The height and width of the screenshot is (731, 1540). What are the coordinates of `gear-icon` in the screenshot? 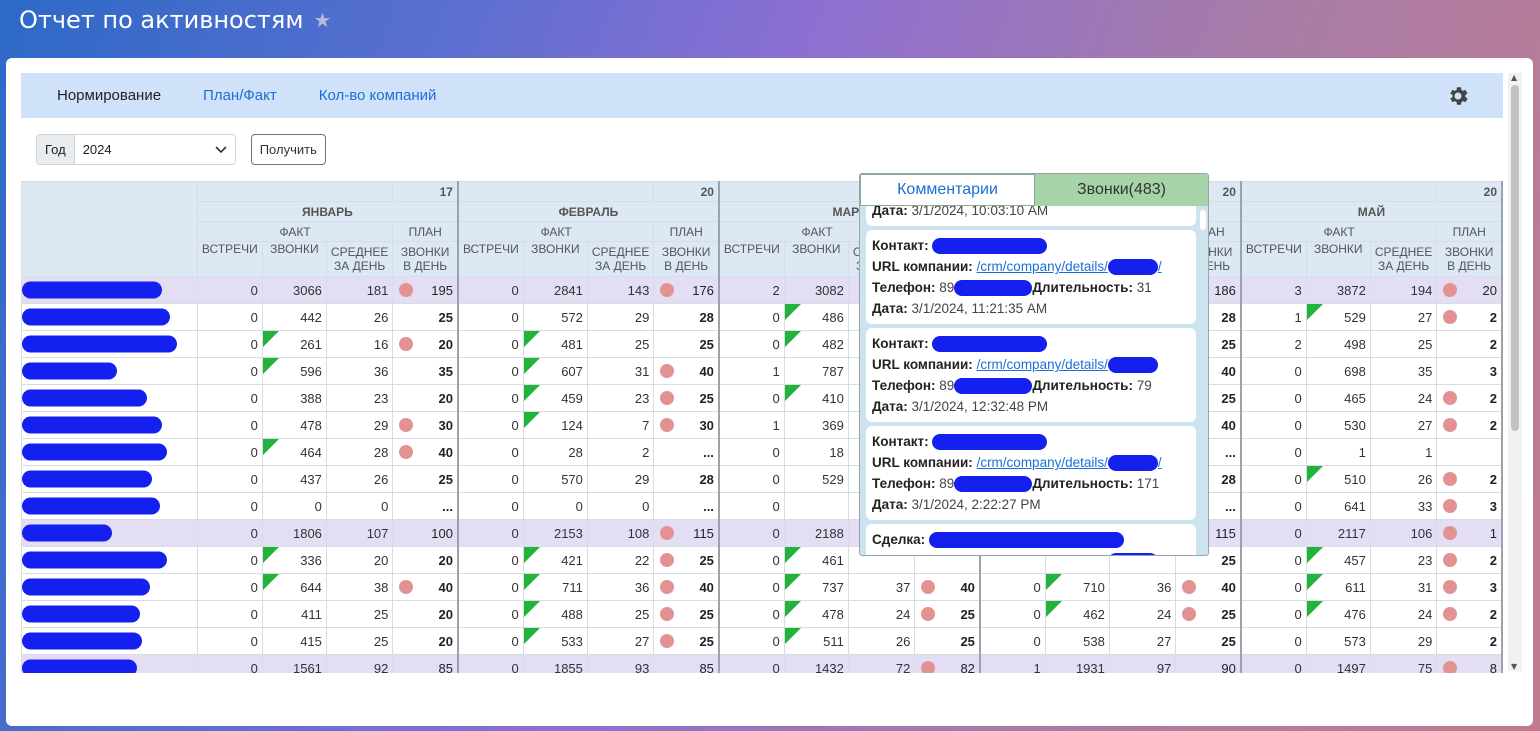 It's located at (1458, 96).